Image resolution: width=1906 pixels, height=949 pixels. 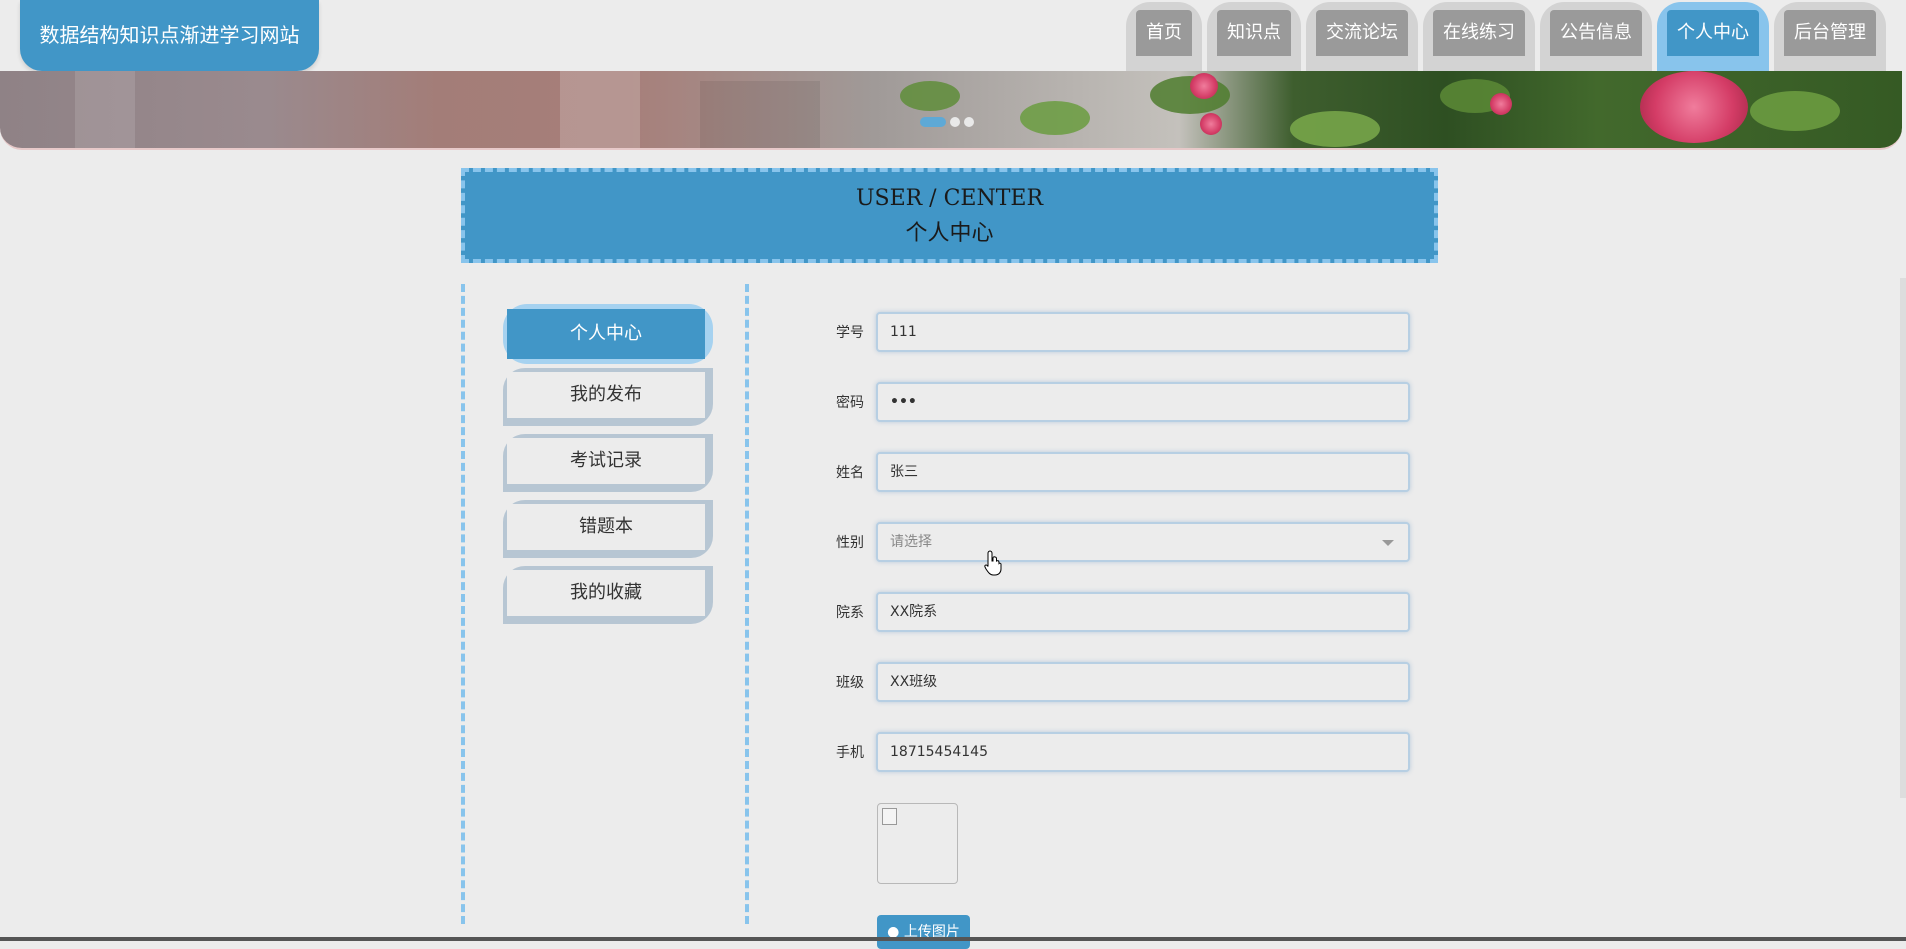 What do you see at coordinates (850, 683) in the screenshot?
I see `class-label: 班级` at bounding box center [850, 683].